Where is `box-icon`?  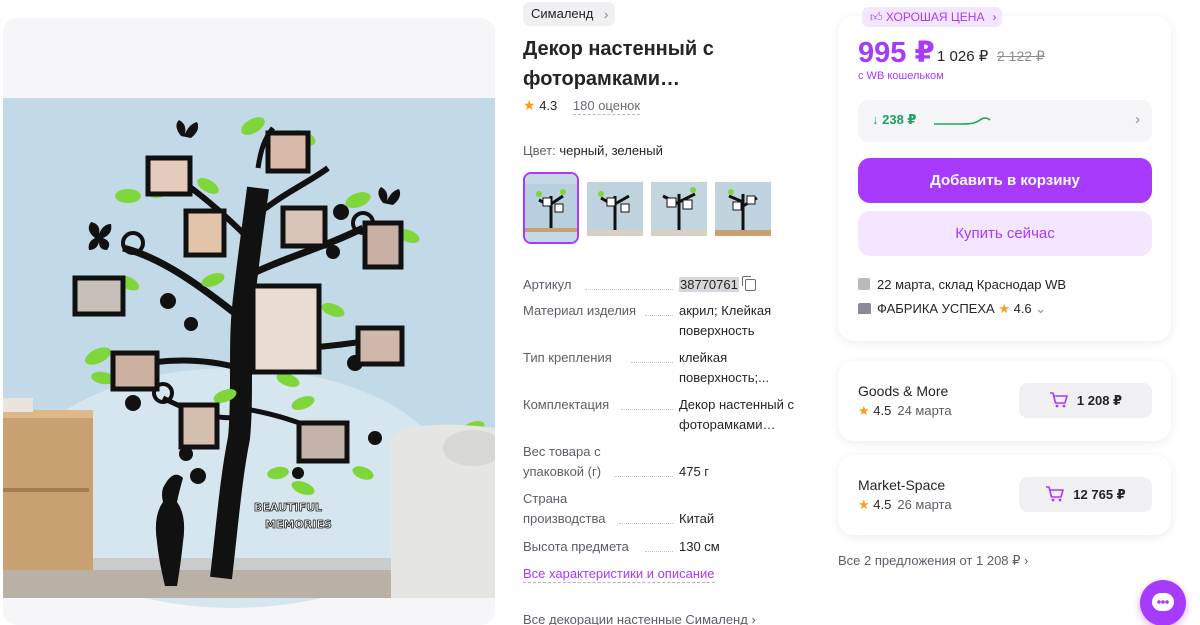
box-icon is located at coordinates (864, 284).